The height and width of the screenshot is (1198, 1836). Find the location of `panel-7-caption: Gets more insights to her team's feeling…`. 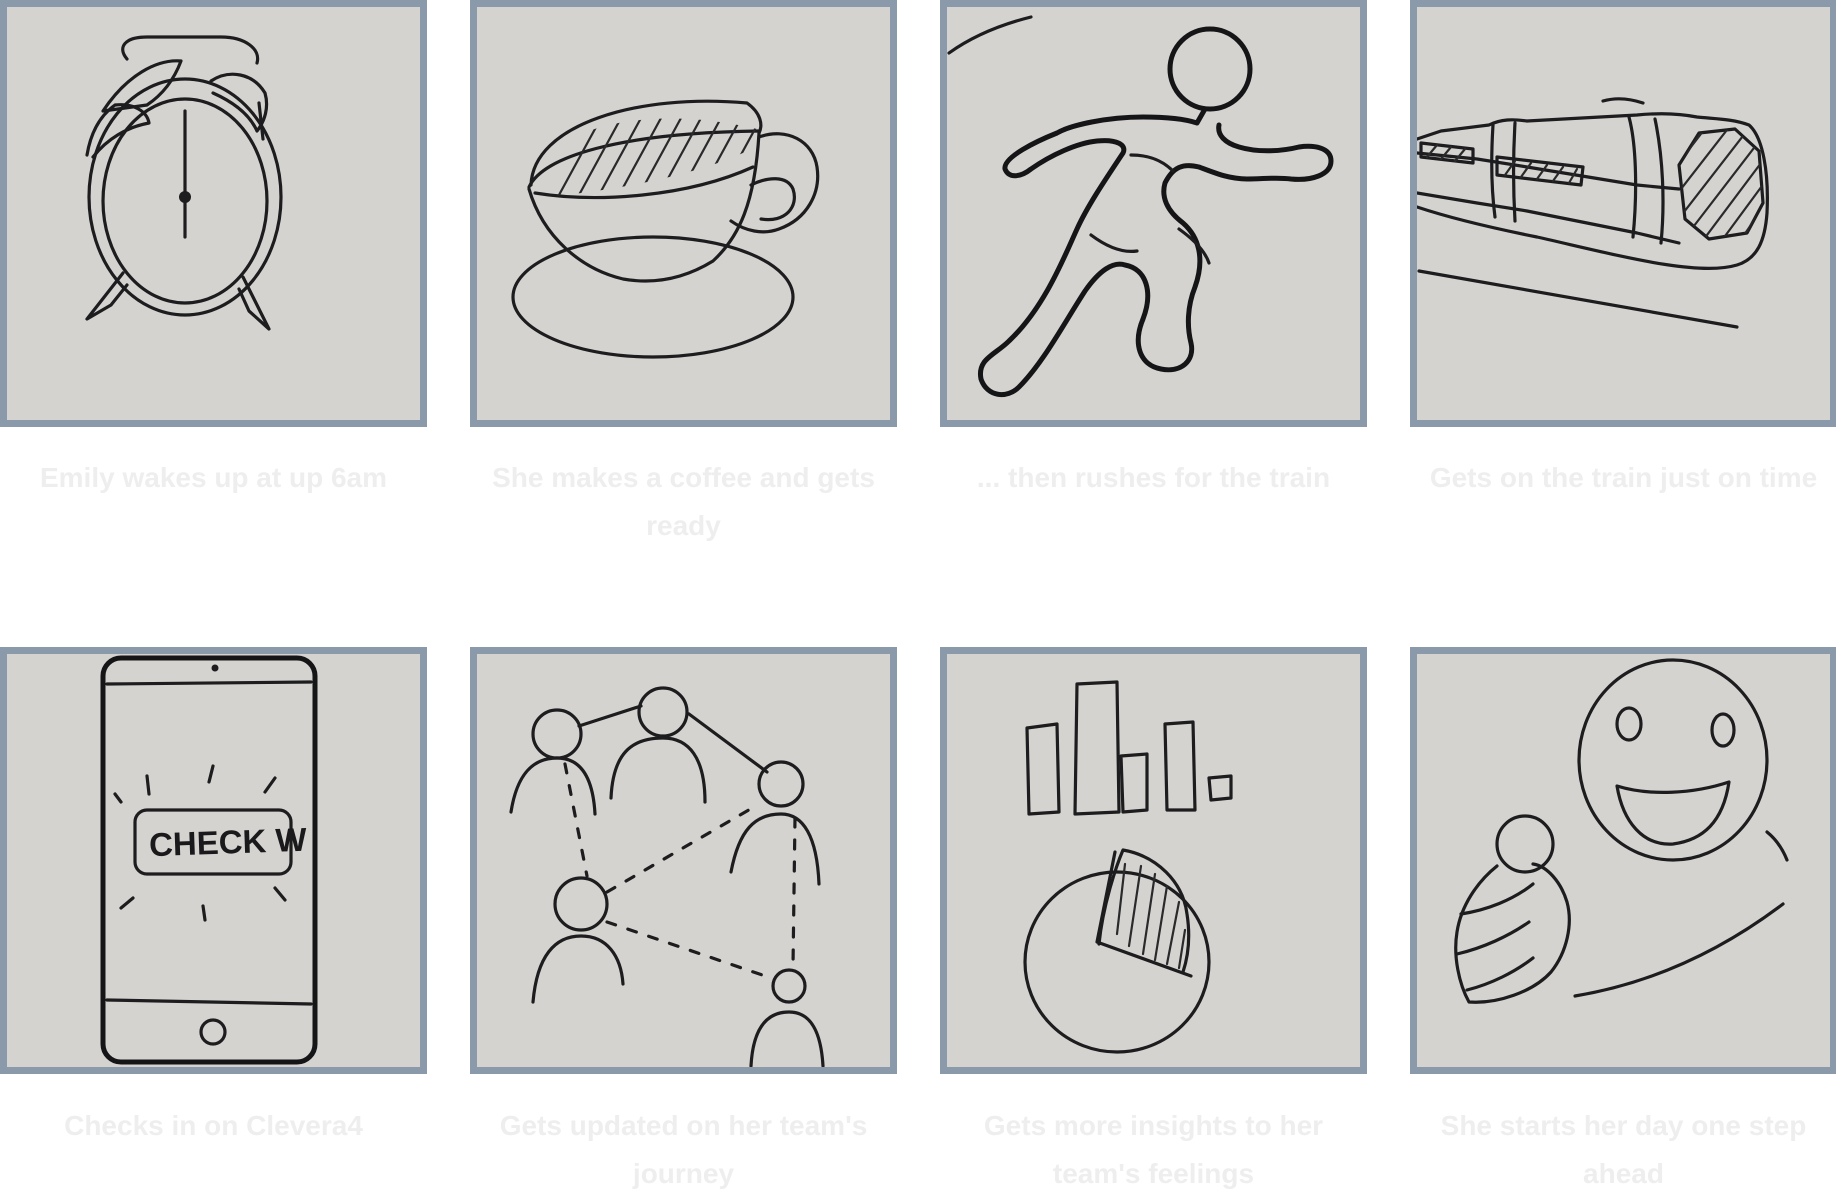

panel-7-caption: Gets more insights to her team's feeling… is located at coordinates (1153, 1149).